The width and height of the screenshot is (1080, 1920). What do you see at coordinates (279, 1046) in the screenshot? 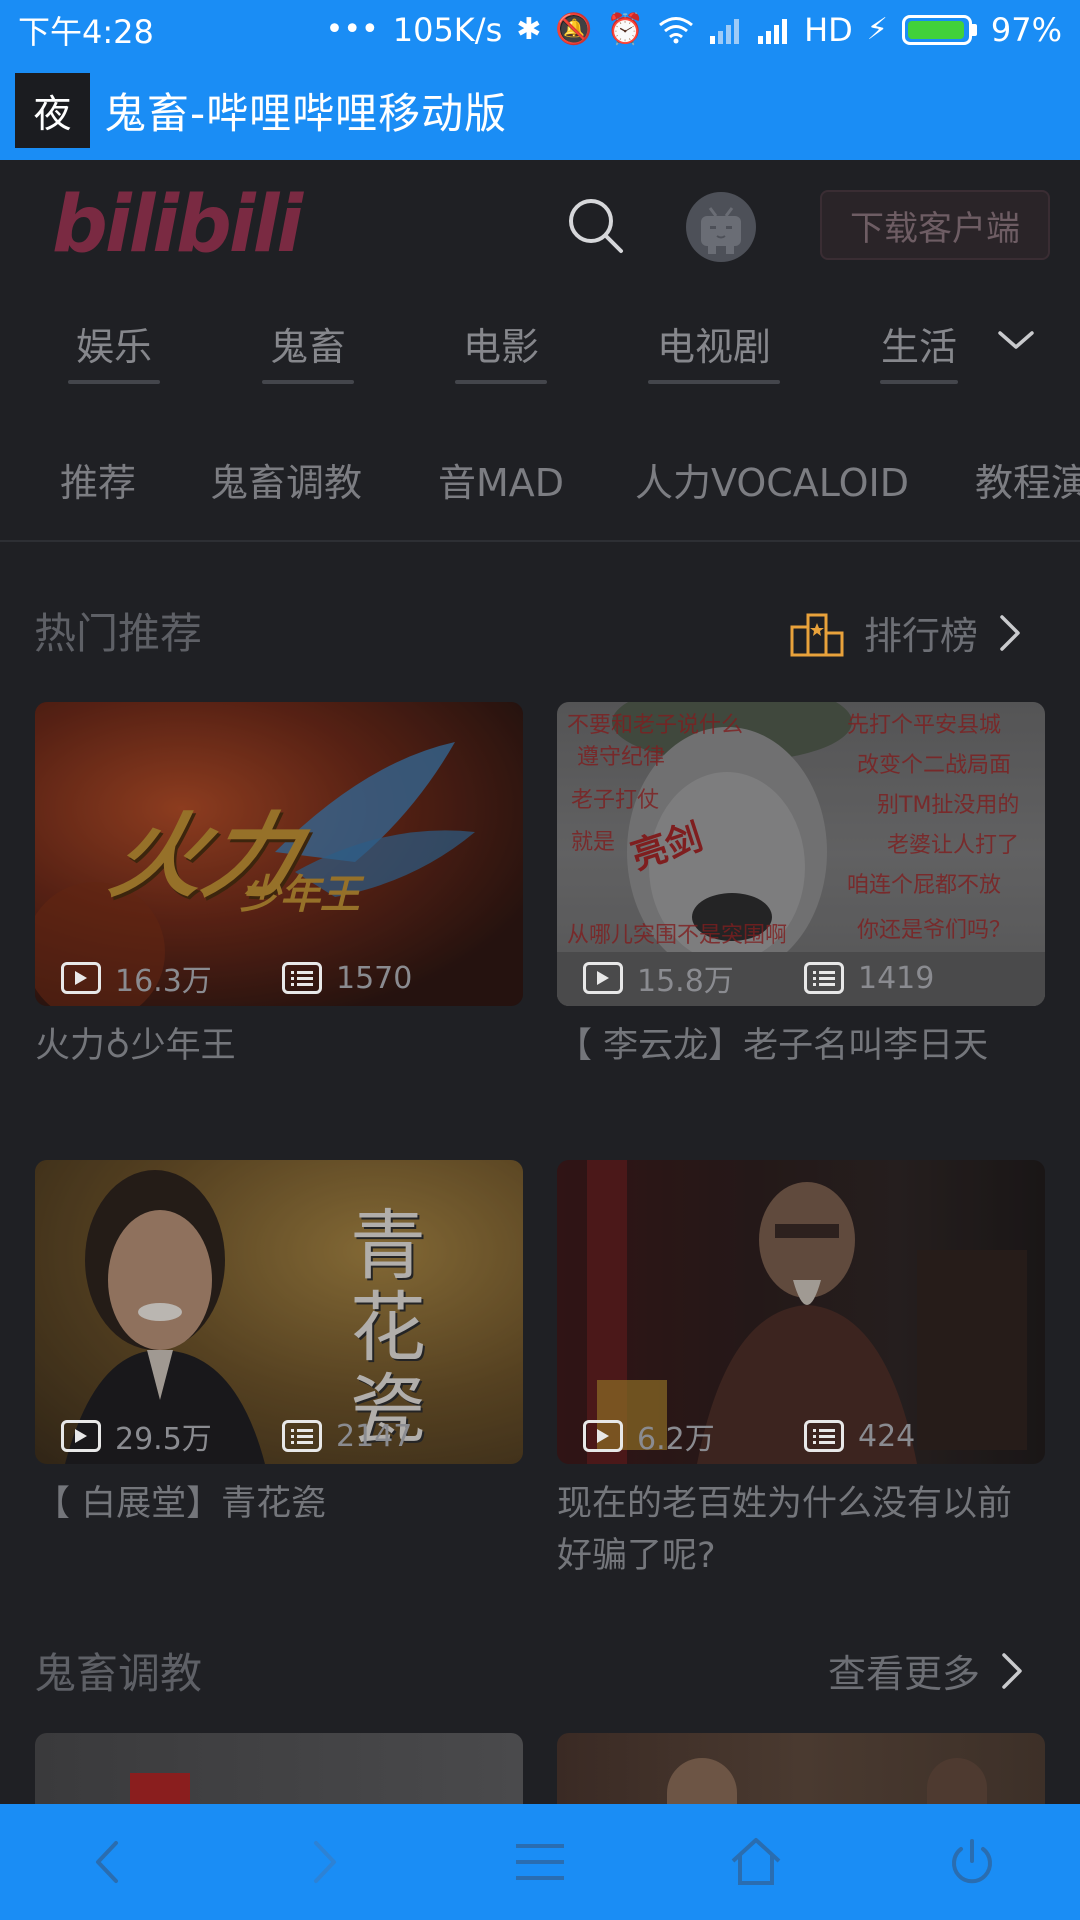
I see `video-title: 火力♁少年王` at bounding box center [279, 1046].